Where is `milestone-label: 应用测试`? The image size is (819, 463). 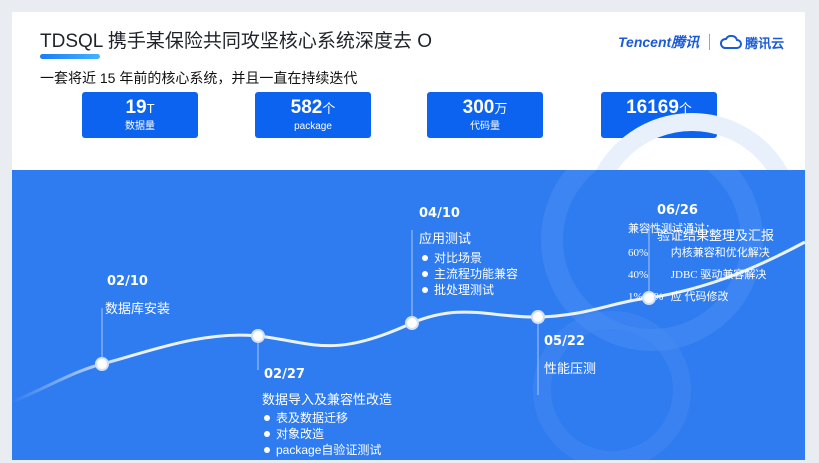 milestone-label: 应用测试 is located at coordinates (445, 238).